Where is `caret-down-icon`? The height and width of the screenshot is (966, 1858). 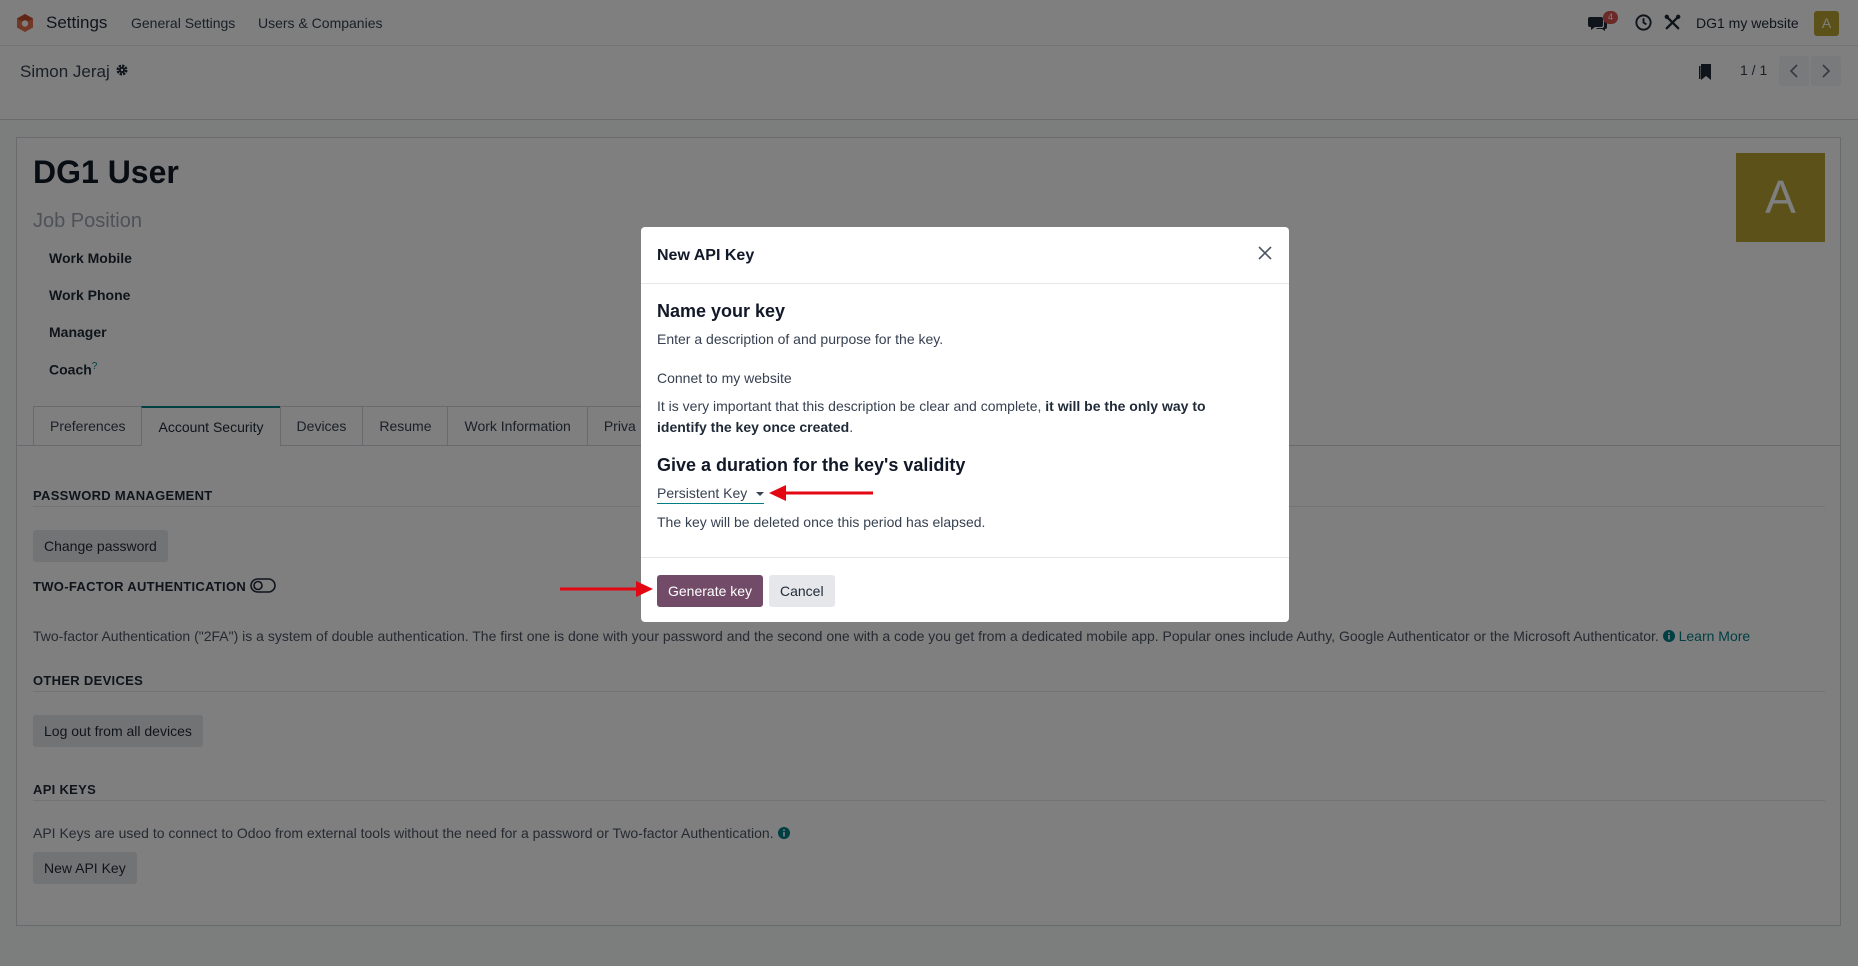 caret-down-icon is located at coordinates (760, 494).